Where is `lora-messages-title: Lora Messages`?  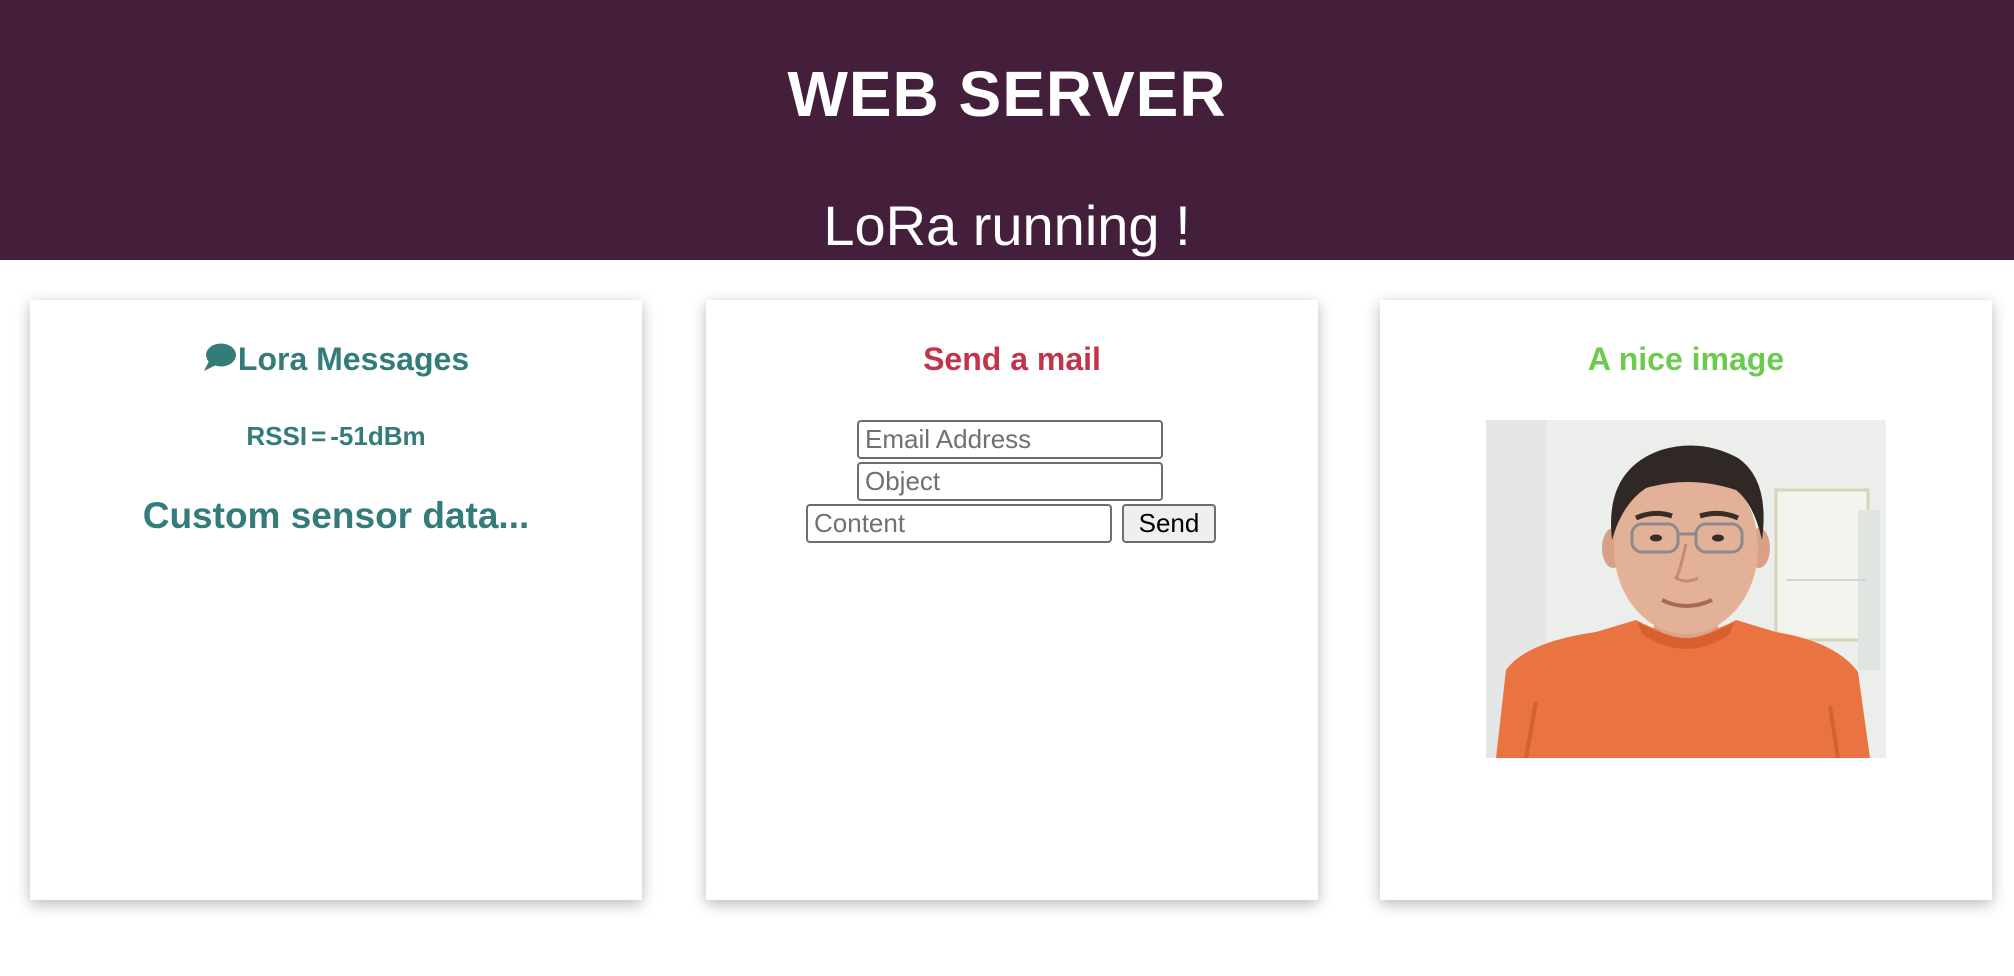
lora-messages-title: Lora Messages is located at coordinates (353, 359).